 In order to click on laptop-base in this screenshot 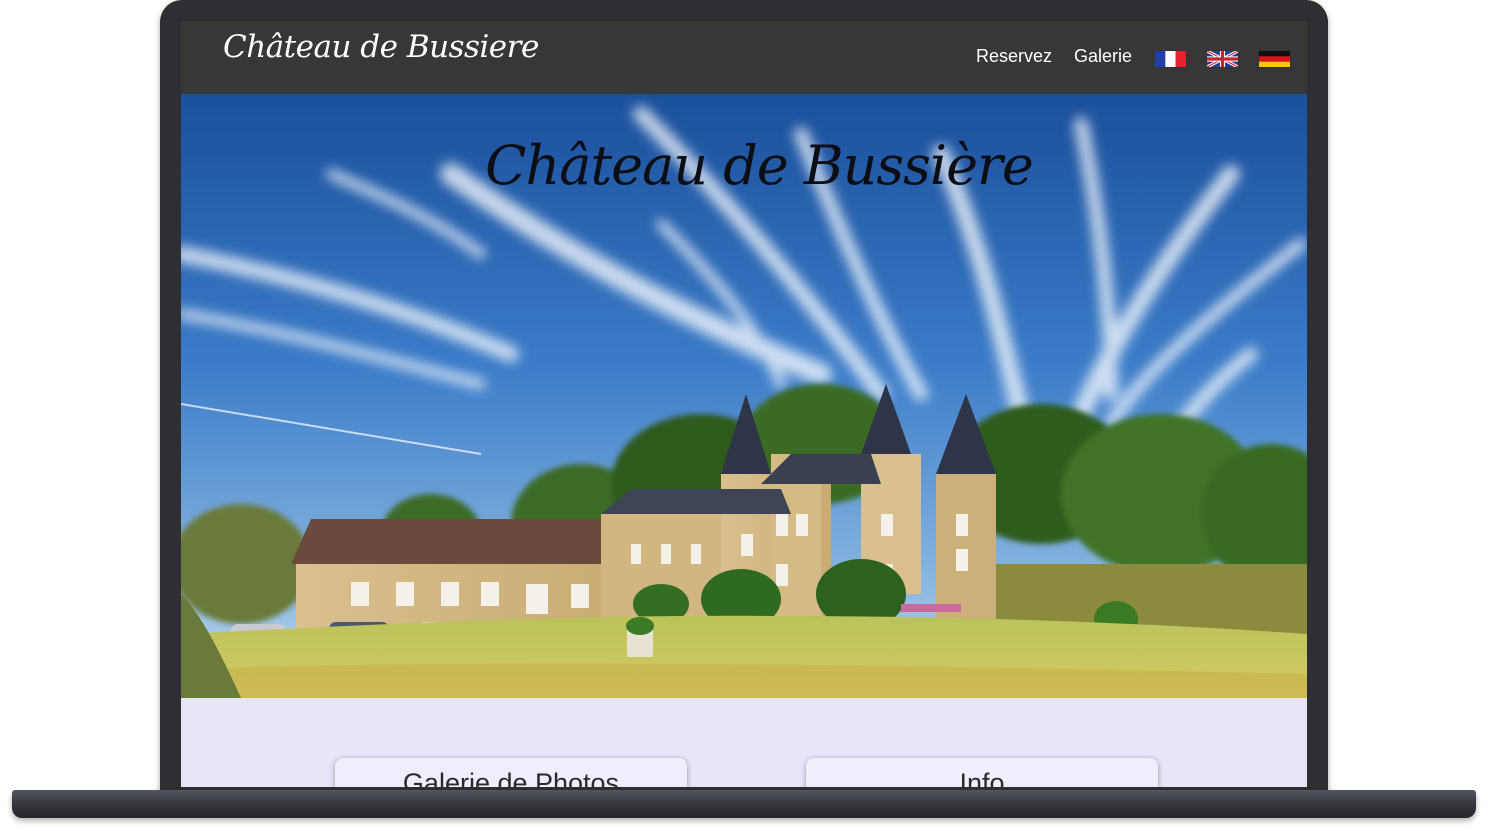, I will do `click(744, 804)`.